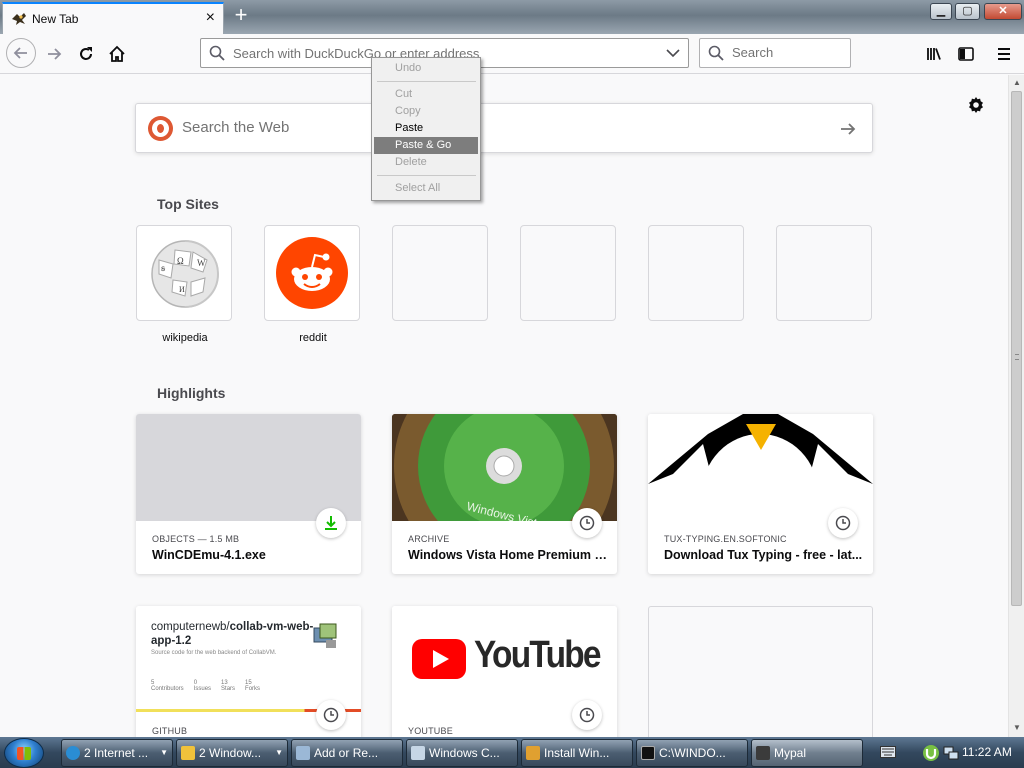  I want to click on card-thumbnail: YouTube, so click(504, 659).